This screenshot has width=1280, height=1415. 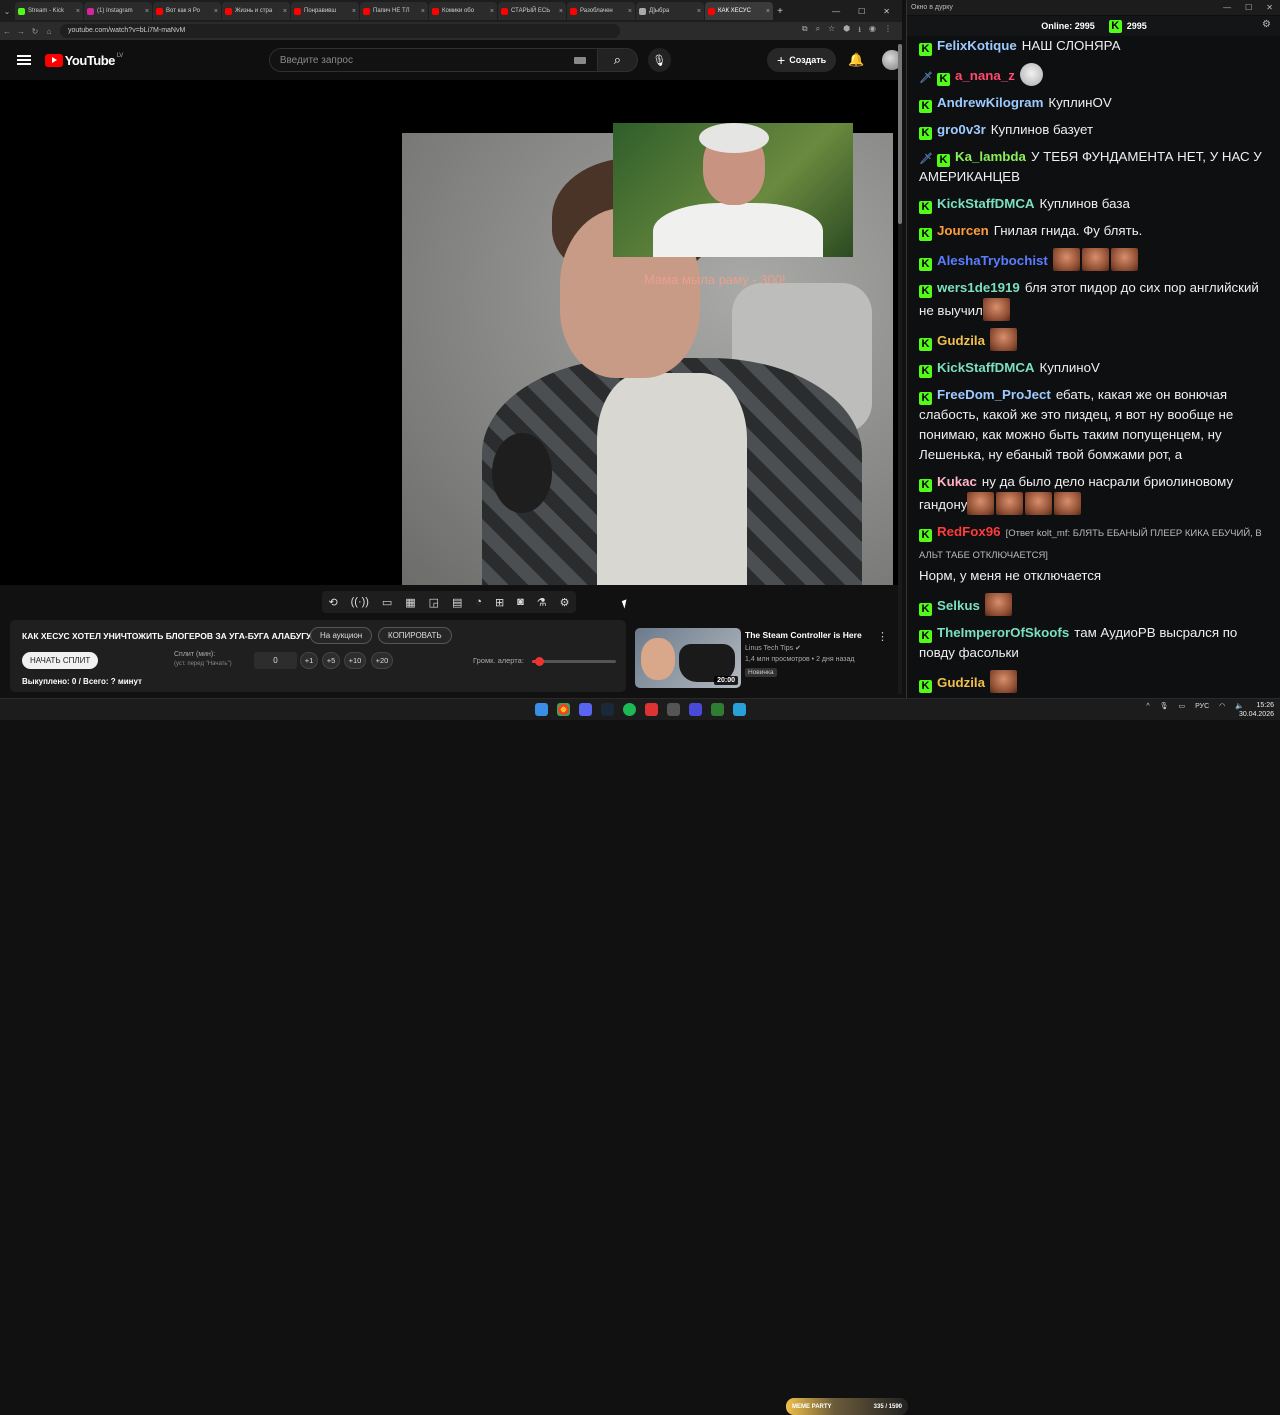 What do you see at coordinates (900, 134) in the screenshot?
I see `scrollbar-thumb` at bounding box center [900, 134].